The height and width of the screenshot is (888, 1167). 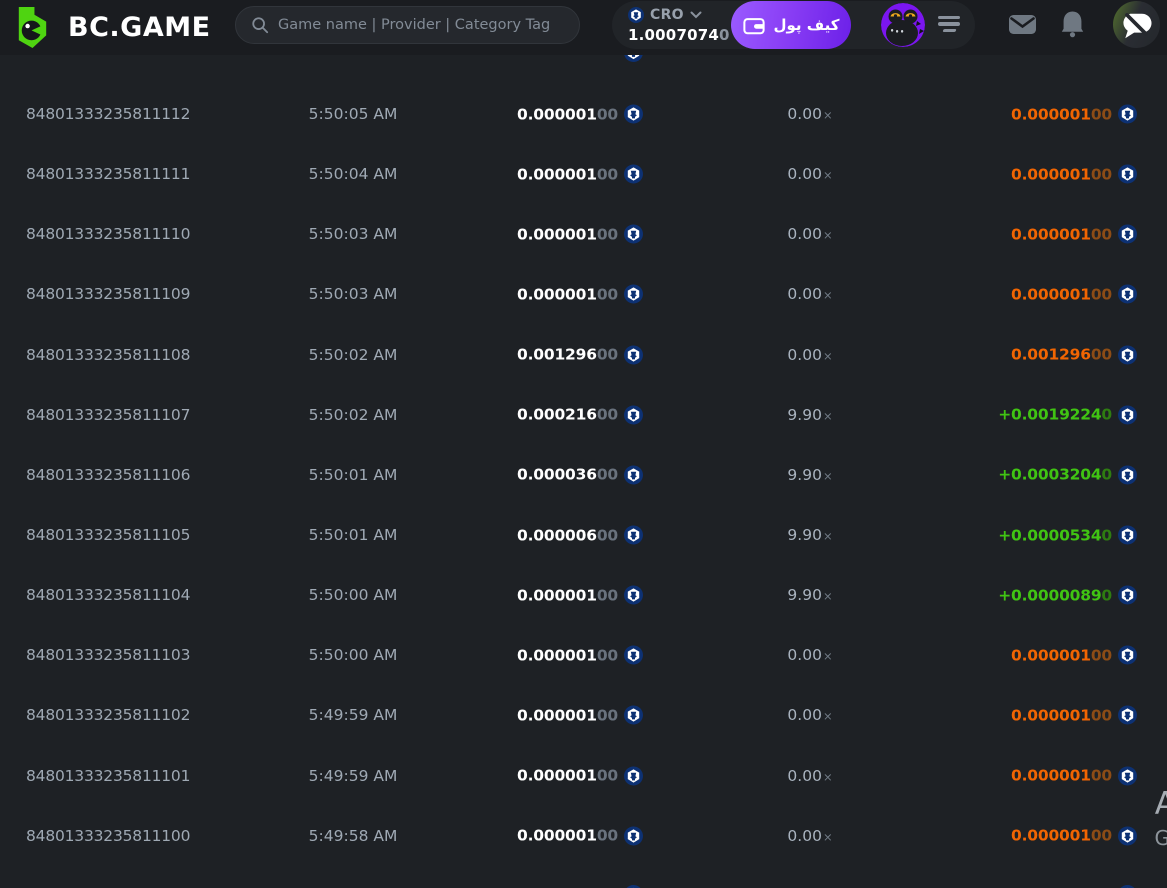 I want to click on bet-time: 5:50:04 AM, so click(x=353, y=174).